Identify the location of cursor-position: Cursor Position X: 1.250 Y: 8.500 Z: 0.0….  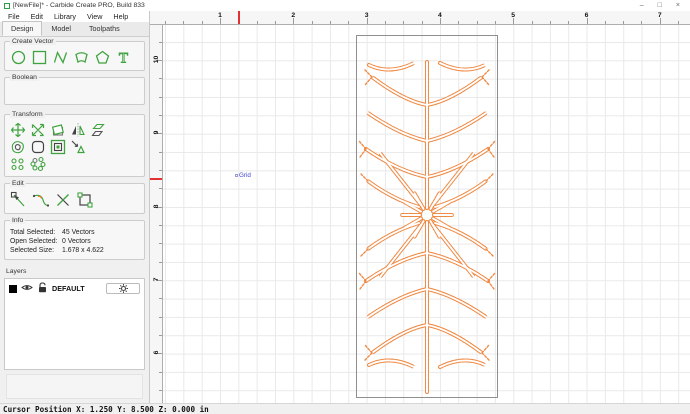
(106, 409).